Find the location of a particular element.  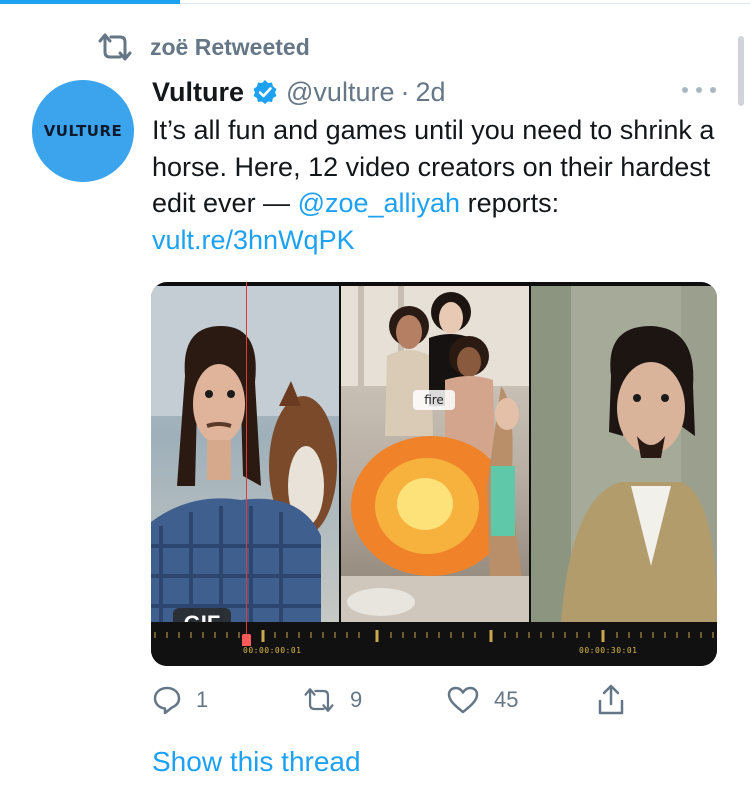

man-horse-illustration is located at coordinates (245, 454).